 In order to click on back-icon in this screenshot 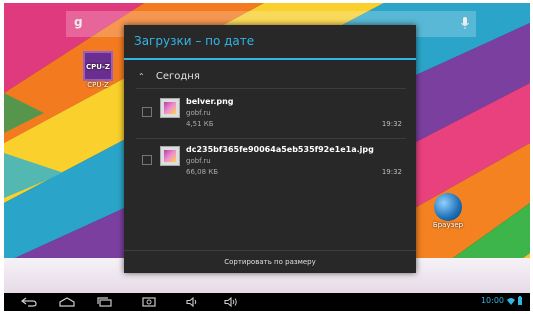, I will do `click(29, 302)`.